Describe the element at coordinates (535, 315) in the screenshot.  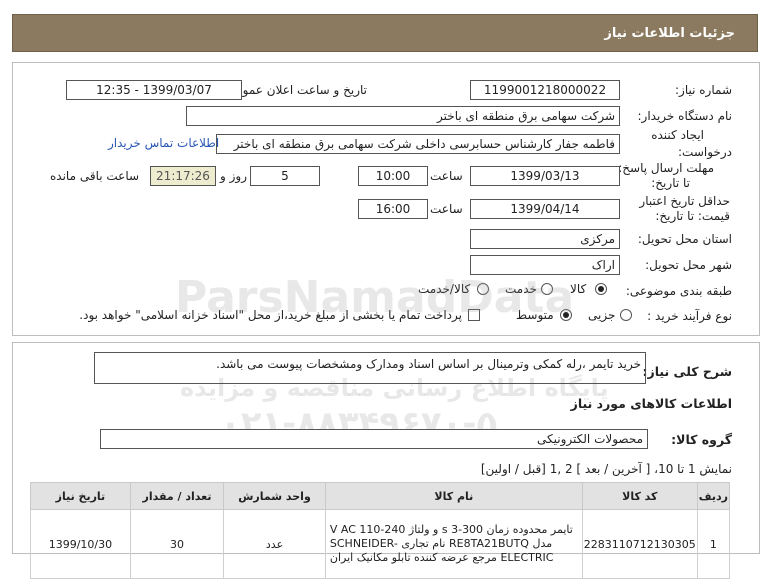
I see `process-medium-label: متوسط` at that location.